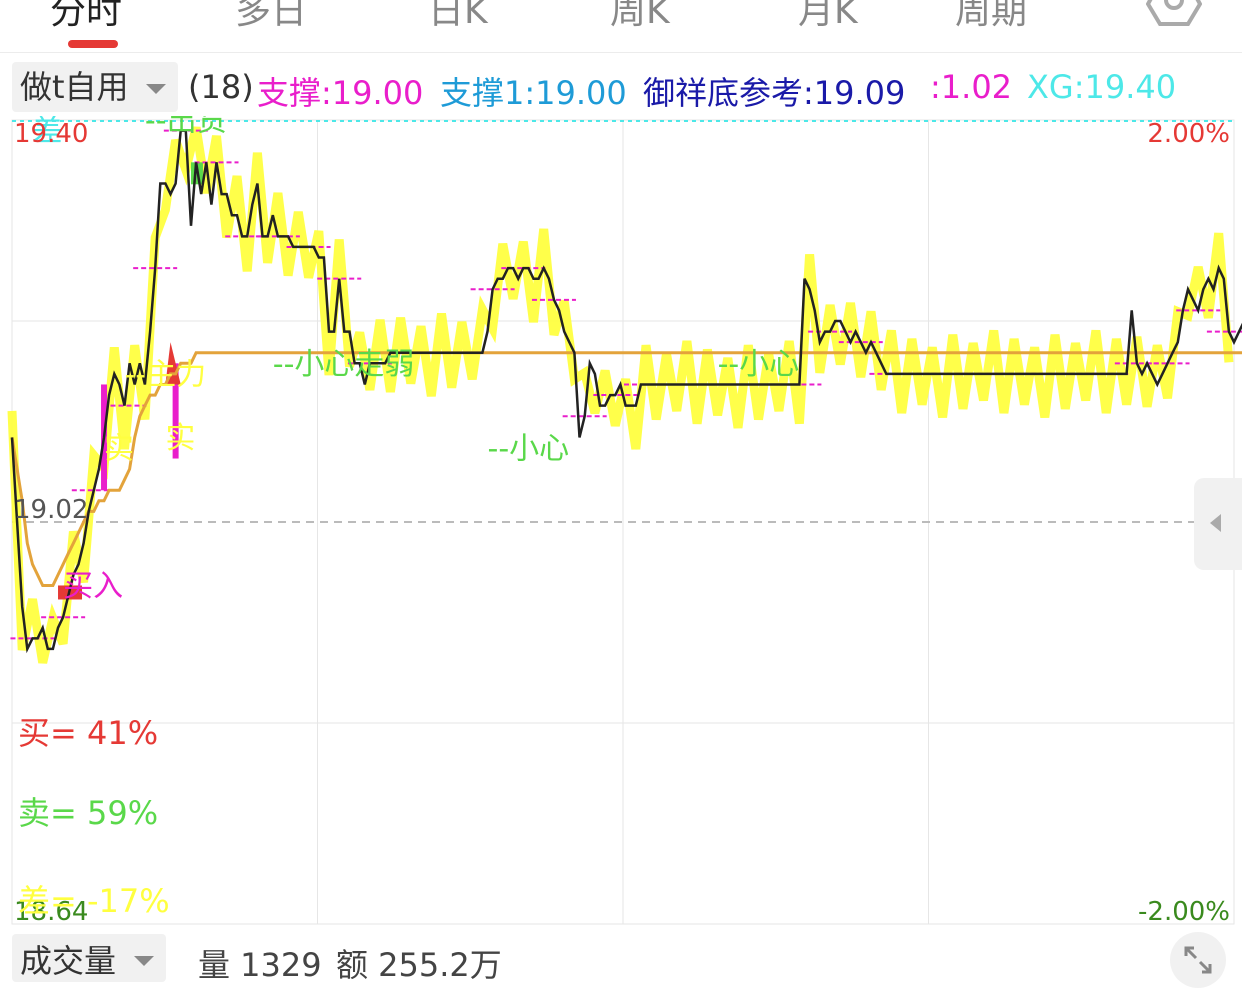  Describe the element at coordinates (86, 17) in the screenshot. I see `tab-intraday: 分时` at that location.